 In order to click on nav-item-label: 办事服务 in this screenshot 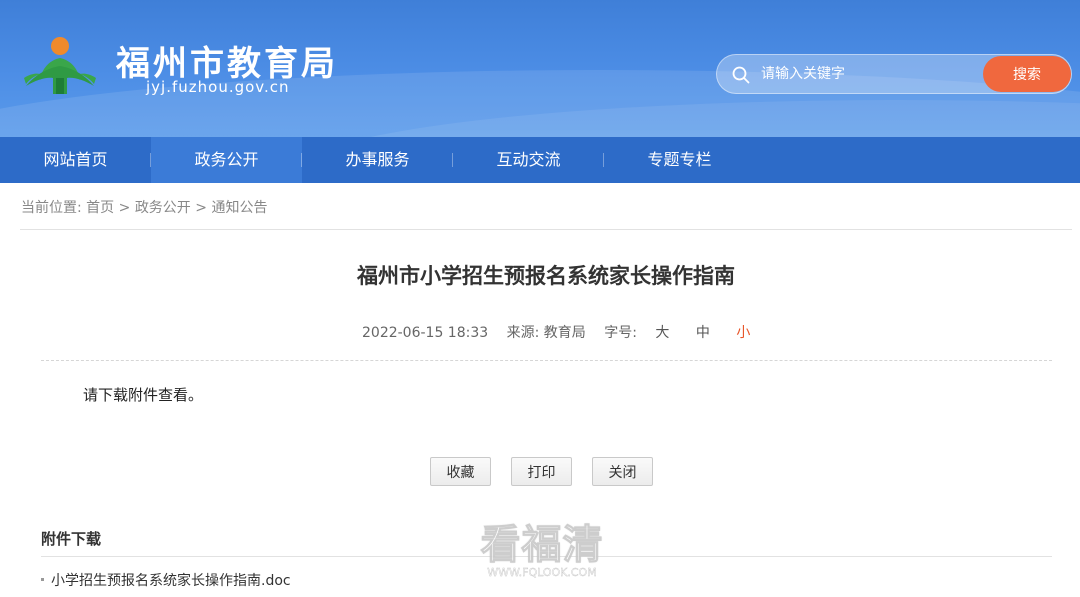, I will do `click(377, 159)`.